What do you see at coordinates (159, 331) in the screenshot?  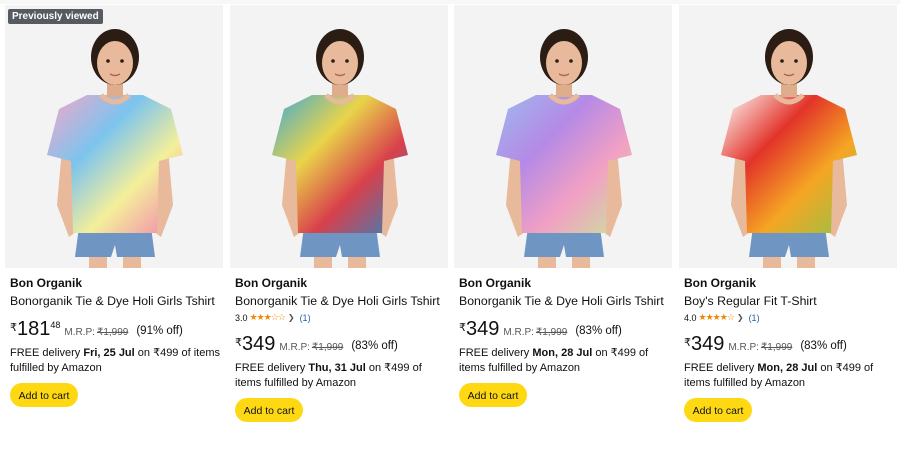 I see `discount: (91% off)` at bounding box center [159, 331].